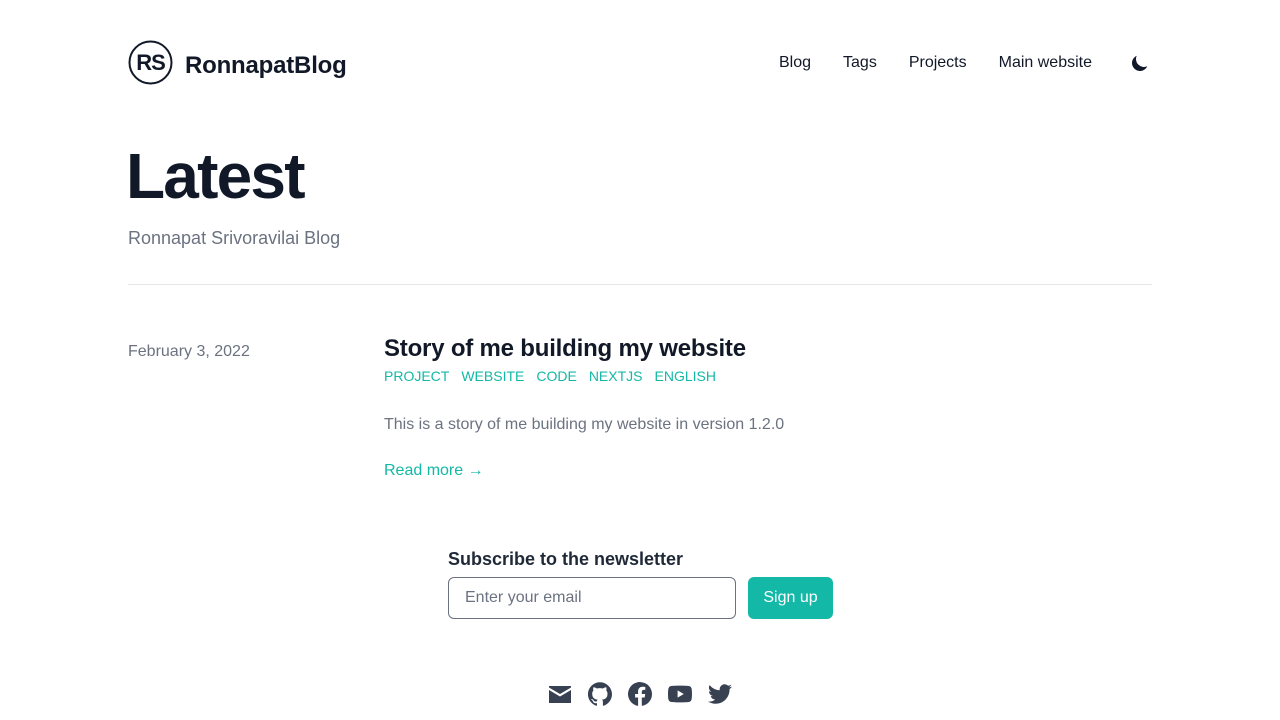 The image size is (1280, 720). I want to click on twitter-icon, so click(720, 694).